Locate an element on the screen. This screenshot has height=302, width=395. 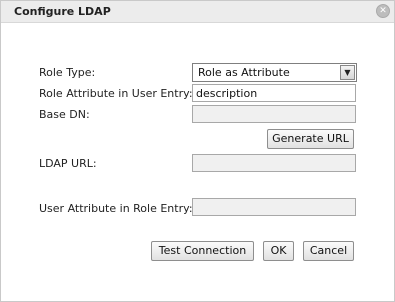
ldap-url-field is located at coordinates (274, 163).